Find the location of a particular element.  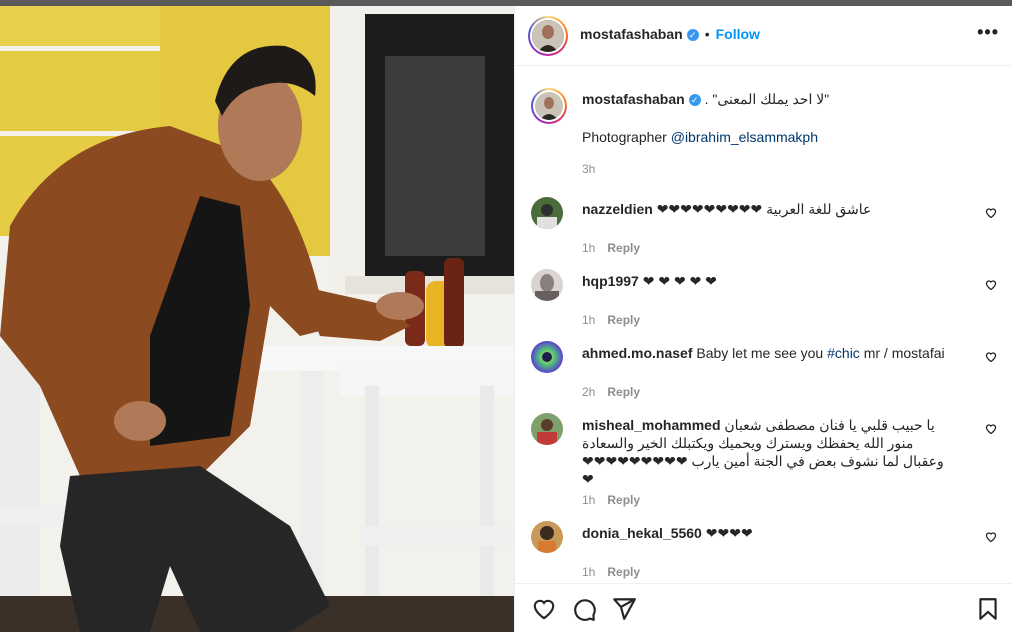

hashtag-link: #chic is located at coordinates (843, 353).